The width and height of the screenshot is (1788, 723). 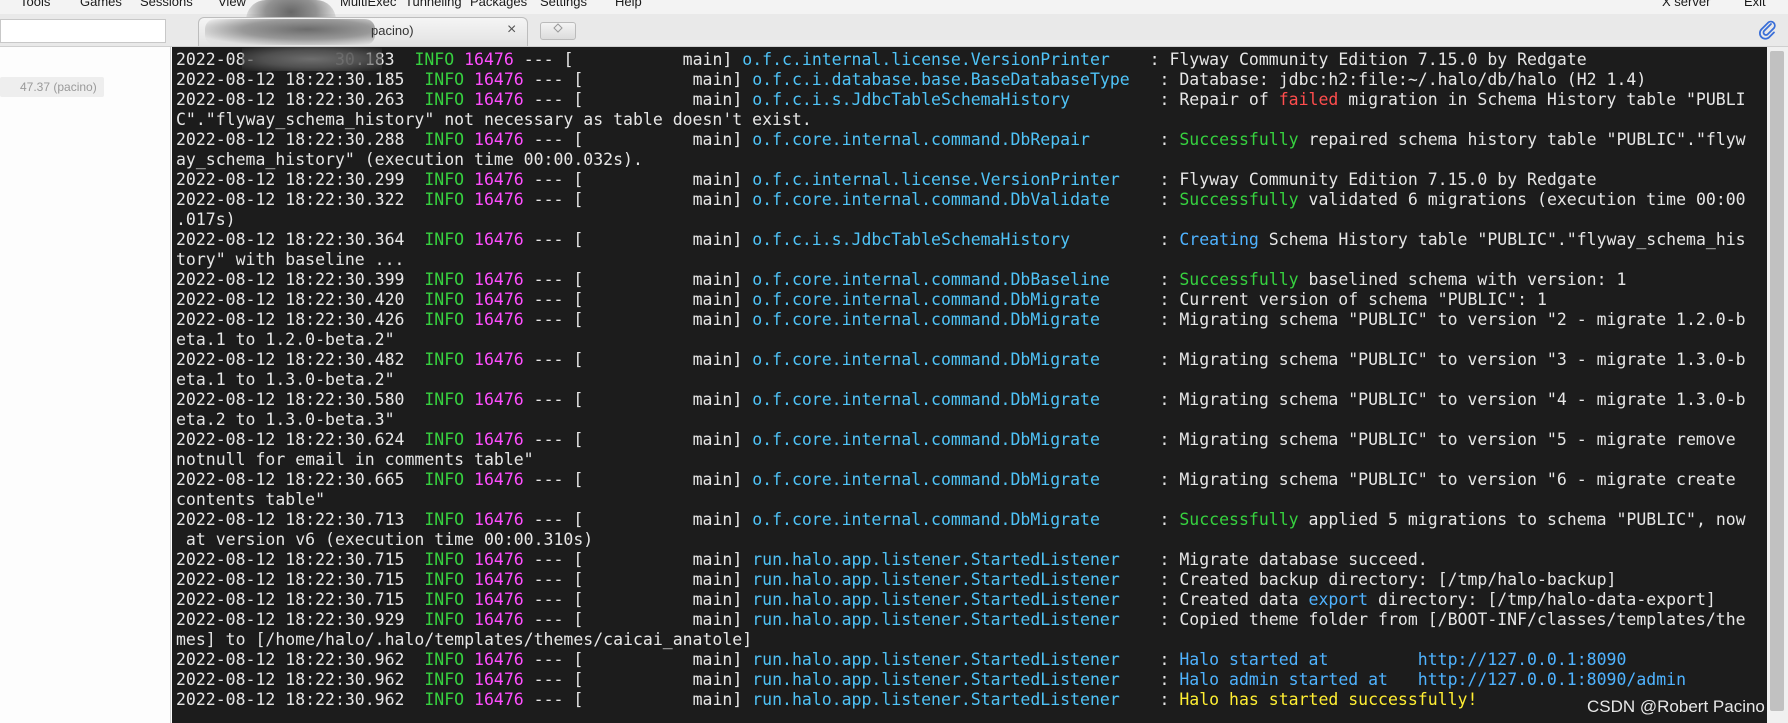 What do you see at coordinates (300, 139) in the screenshot?
I see `log-segment: 2022-08-12 18:22:30.288` at bounding box center [300, 139].